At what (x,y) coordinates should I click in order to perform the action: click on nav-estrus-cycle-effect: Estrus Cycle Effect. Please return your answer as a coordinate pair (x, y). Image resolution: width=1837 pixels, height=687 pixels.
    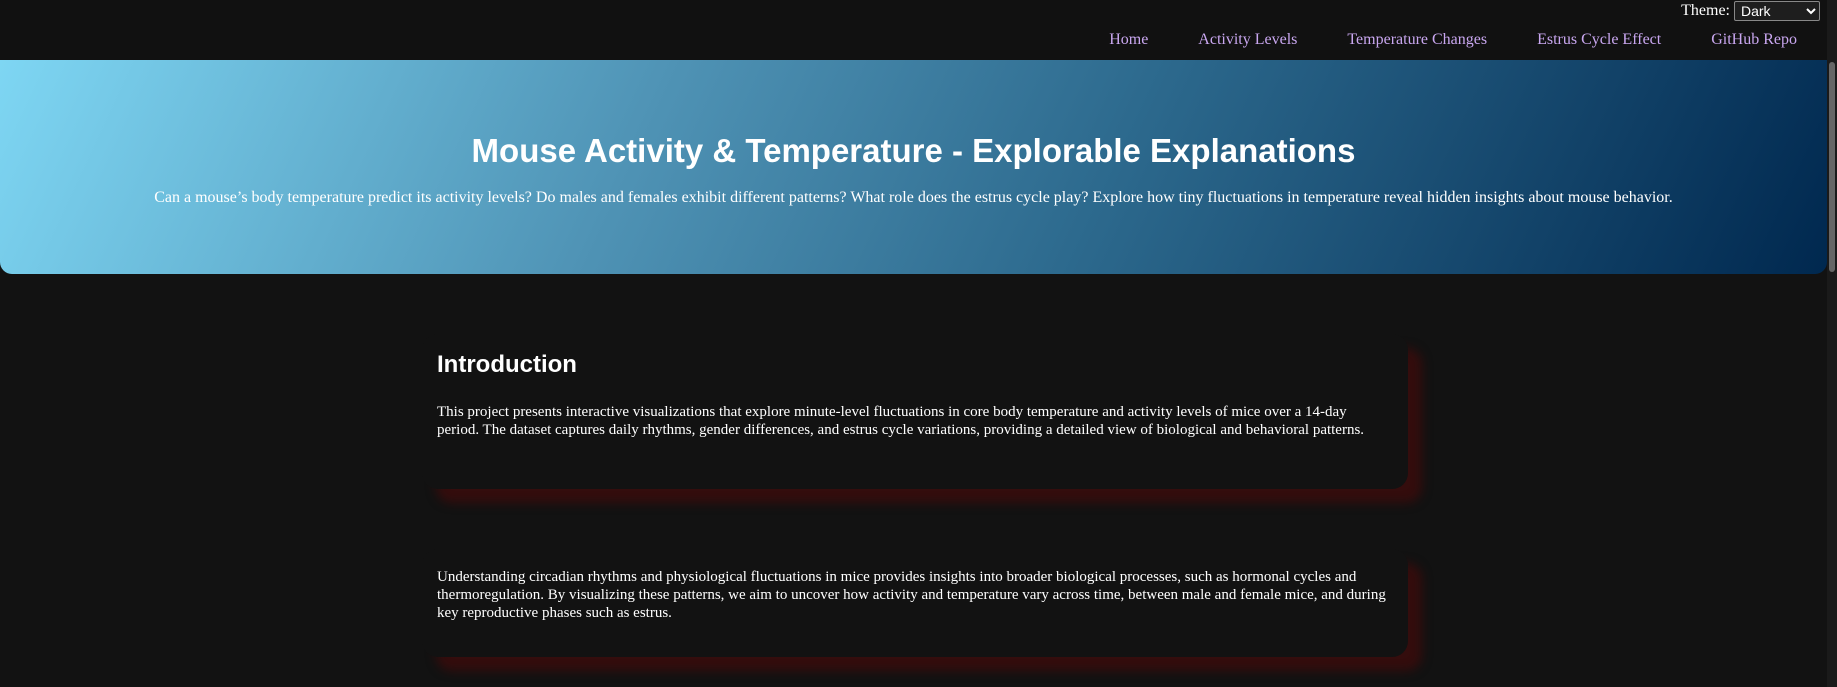
    Looking at the image, I should click on (1599, 40).